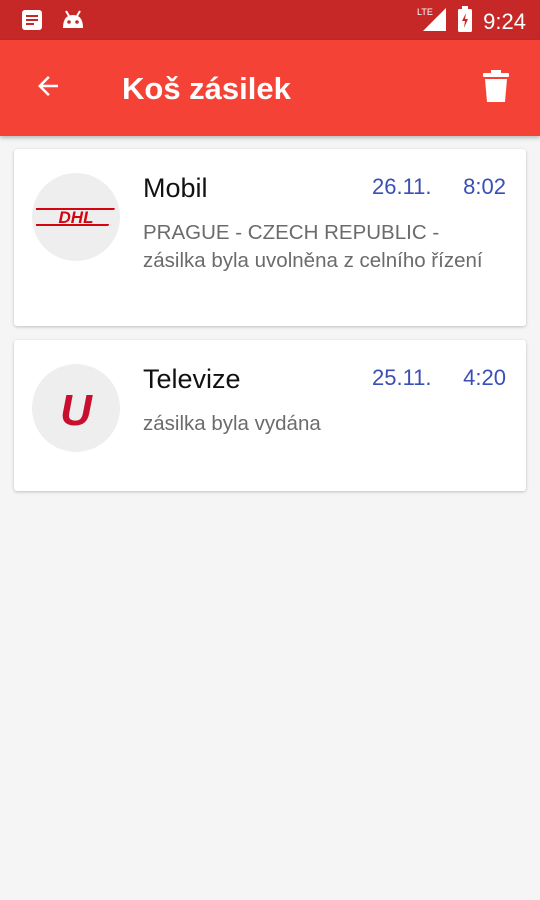 The image size is (540, 900). I want to click on delete-all-button, so click(496, 88).